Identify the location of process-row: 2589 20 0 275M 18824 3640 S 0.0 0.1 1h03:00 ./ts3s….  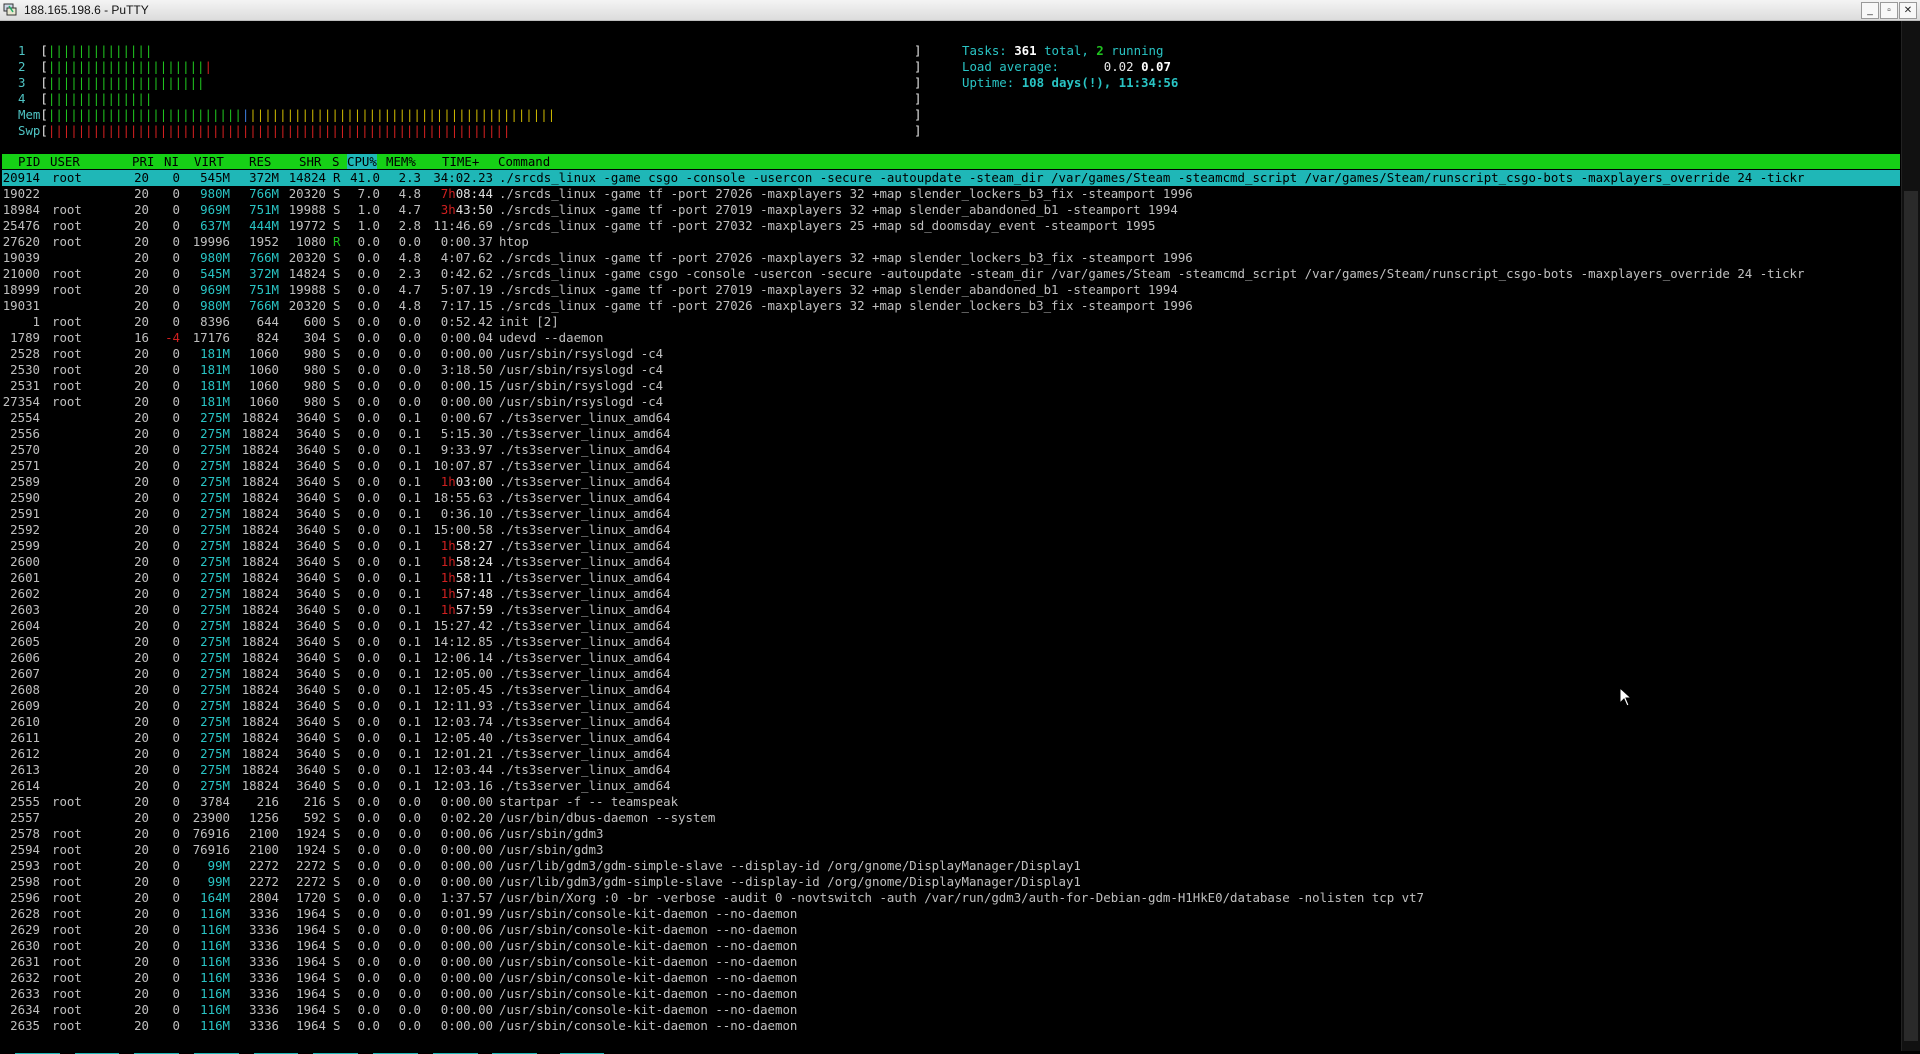
(951, 482).